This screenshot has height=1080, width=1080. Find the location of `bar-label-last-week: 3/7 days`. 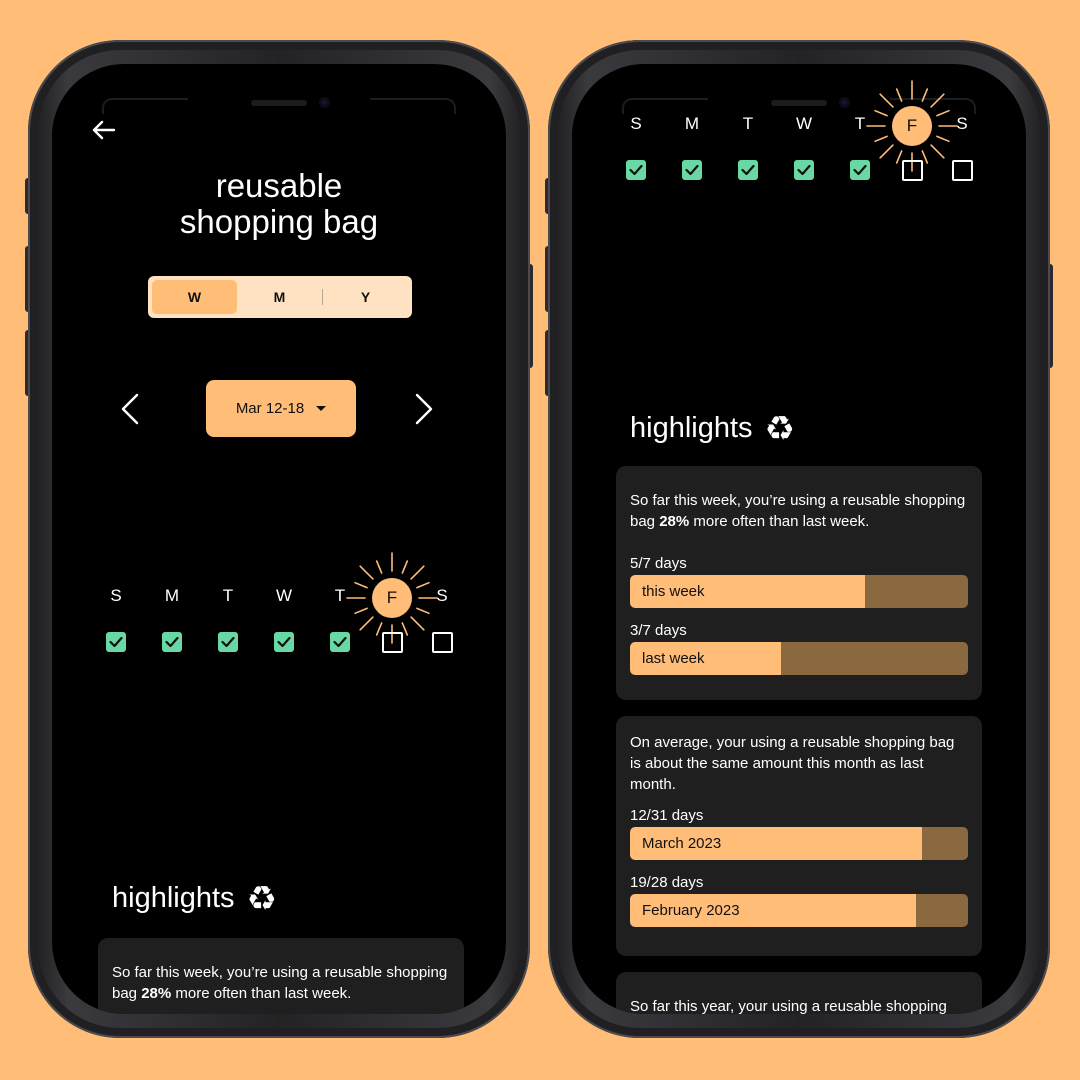

bar-label-last-week: 3/7 days is located at coordinates (658, 630).